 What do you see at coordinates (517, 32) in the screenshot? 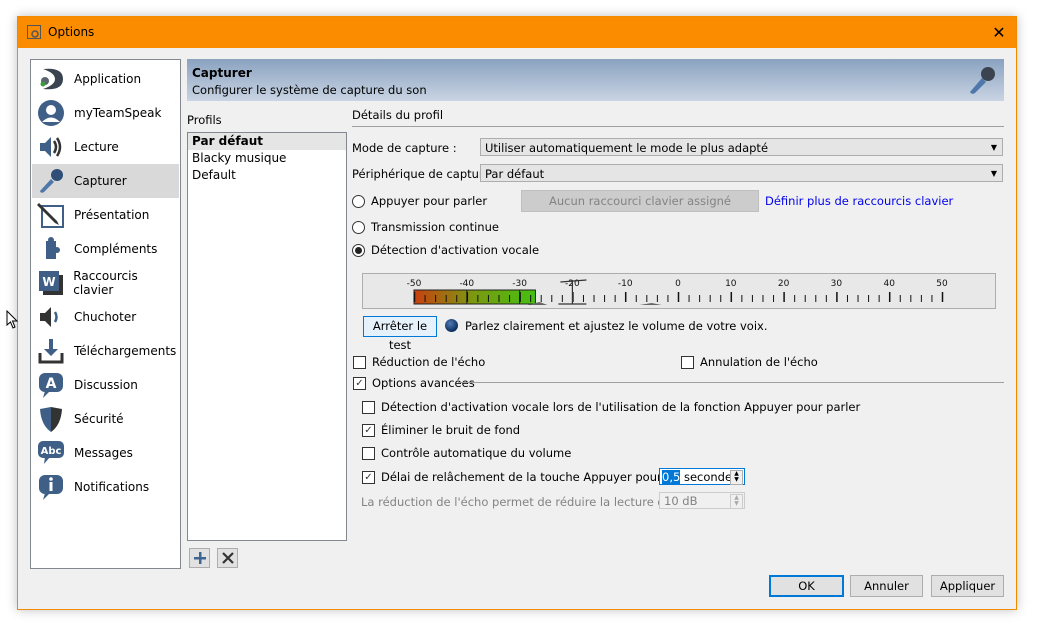
I see `title-bar: Options ✕` at bounding box center [517, 32].